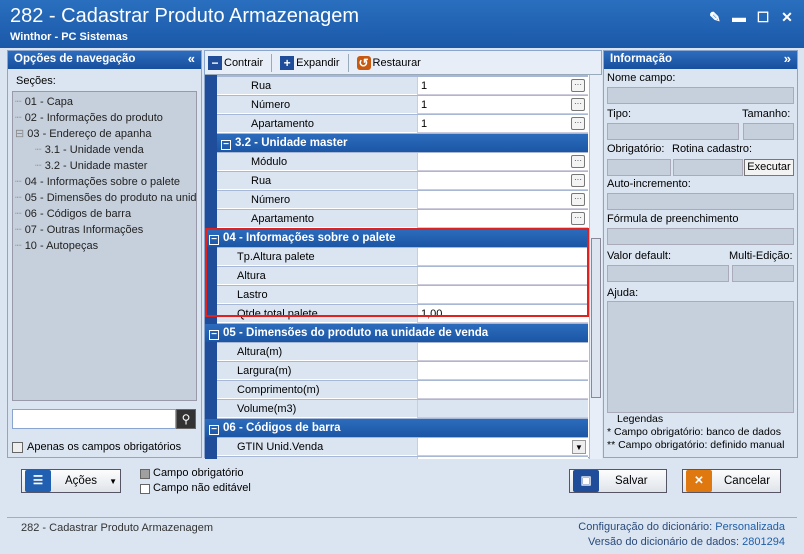 The height and width of the screenshot is (554, 804). Describe the element at coordinates (769, 167) in the screenshot. I see `execute-button: Executar` at that location.